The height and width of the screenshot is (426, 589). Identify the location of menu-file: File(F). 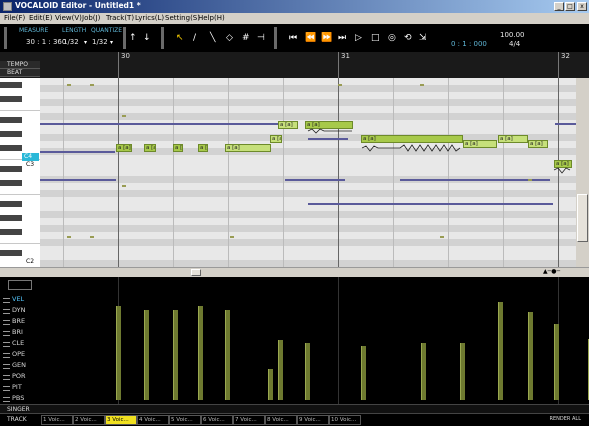
(14, 18).